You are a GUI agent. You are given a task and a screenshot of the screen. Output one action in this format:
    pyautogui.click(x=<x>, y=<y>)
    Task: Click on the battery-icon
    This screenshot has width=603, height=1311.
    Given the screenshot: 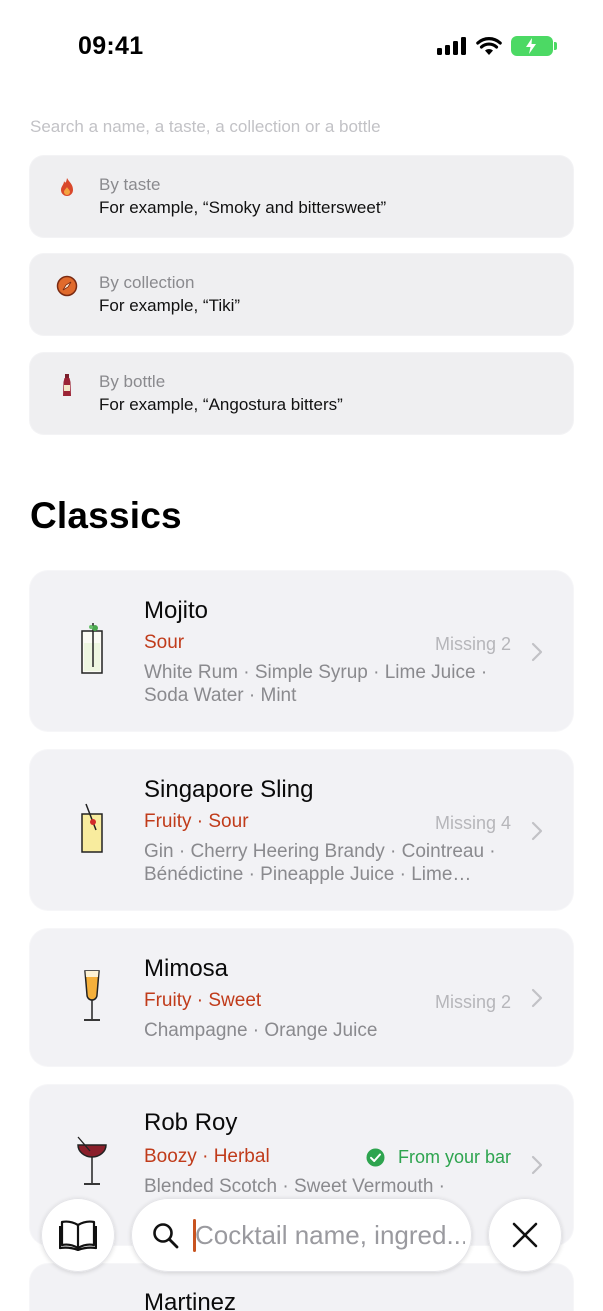 What is the action you would take?
    pyautogui.click(x=534, y=46)
    